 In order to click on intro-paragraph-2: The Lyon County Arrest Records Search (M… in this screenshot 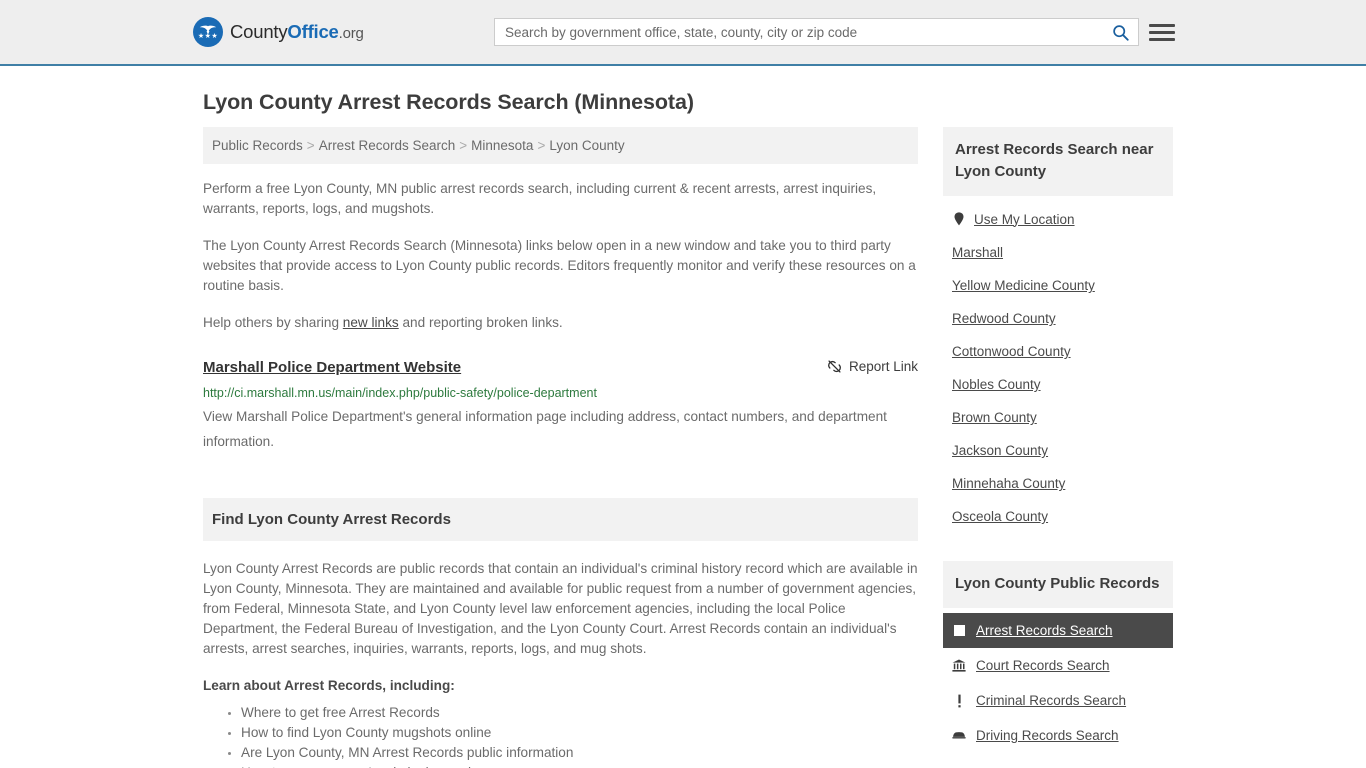, I will do `click(559, 265)`.